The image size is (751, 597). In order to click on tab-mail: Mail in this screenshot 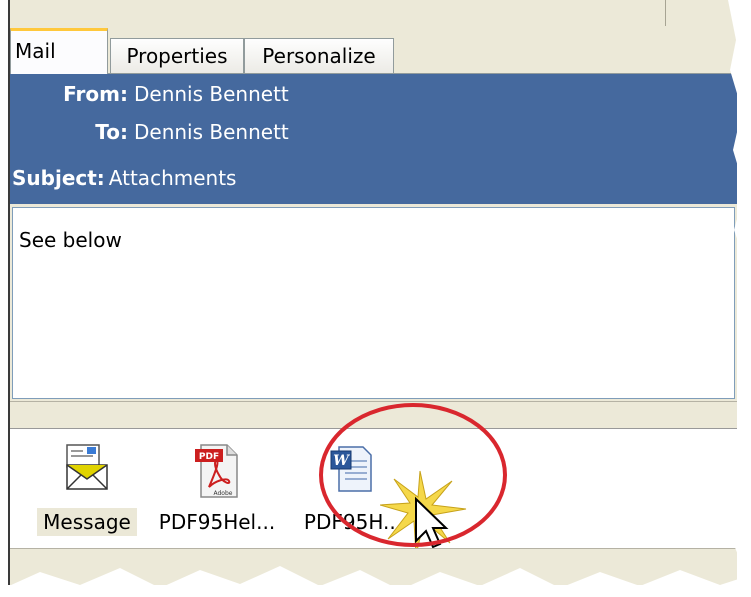, I will do `click(59, 51)`.